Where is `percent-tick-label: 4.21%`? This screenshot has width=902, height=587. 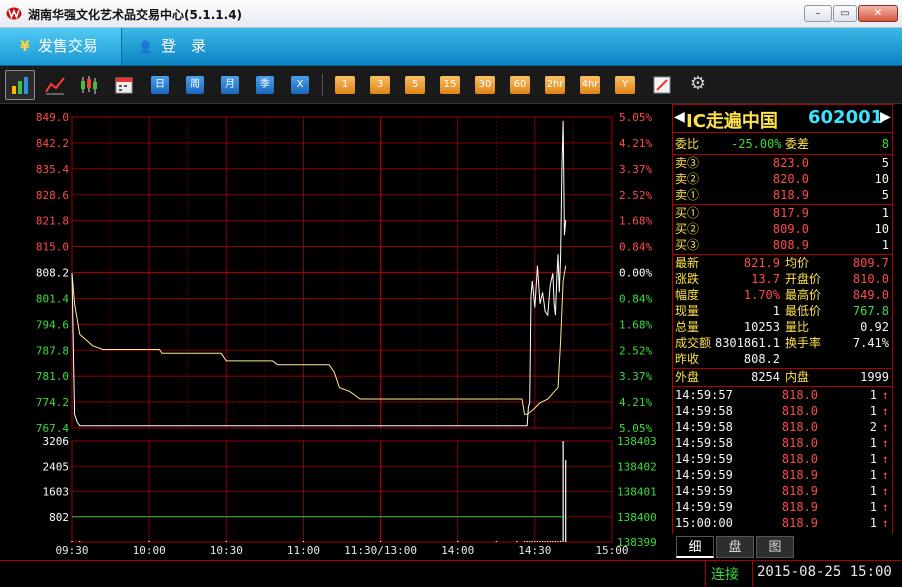
percent-tick-label: 4.21% is located at coordinates (635, 402).